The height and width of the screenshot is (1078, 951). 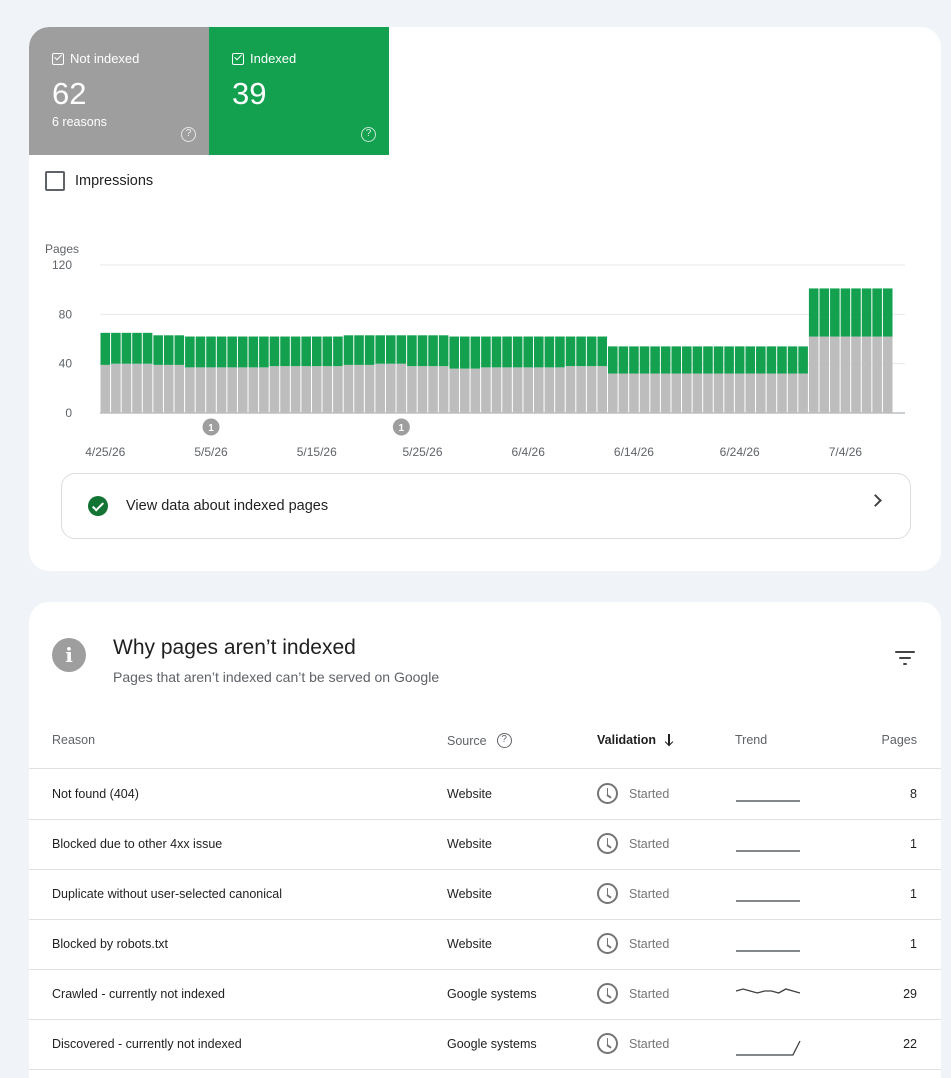 What do you see at coordinates (299, 91) in the screenshot?
I see `indexed-tile: Indexed 39 ?` at bounding box center [299, 91].